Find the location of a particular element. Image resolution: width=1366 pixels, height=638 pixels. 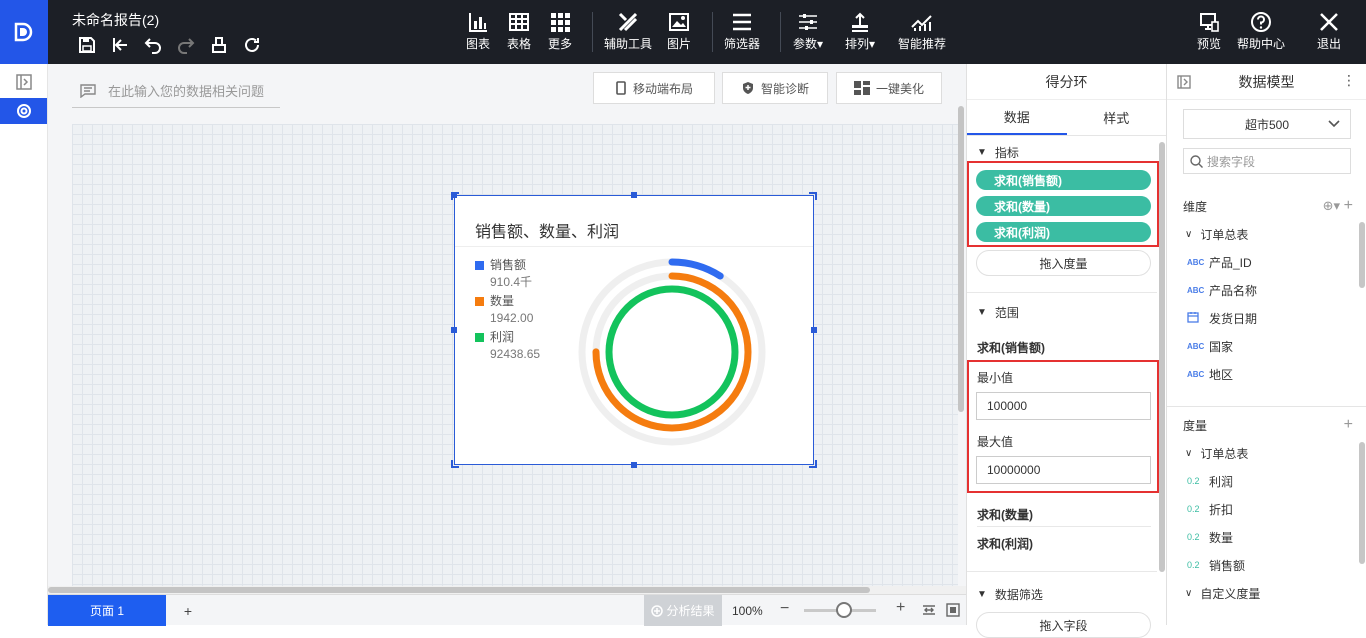

zoom-in-button: + is located at coordinates (900, 608).